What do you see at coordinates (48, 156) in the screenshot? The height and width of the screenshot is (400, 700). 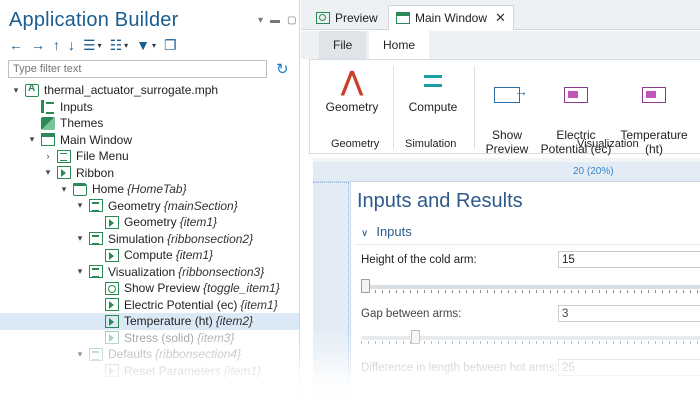 I see `expand-toggle-icon: ›` at bounding box center [48, 156].